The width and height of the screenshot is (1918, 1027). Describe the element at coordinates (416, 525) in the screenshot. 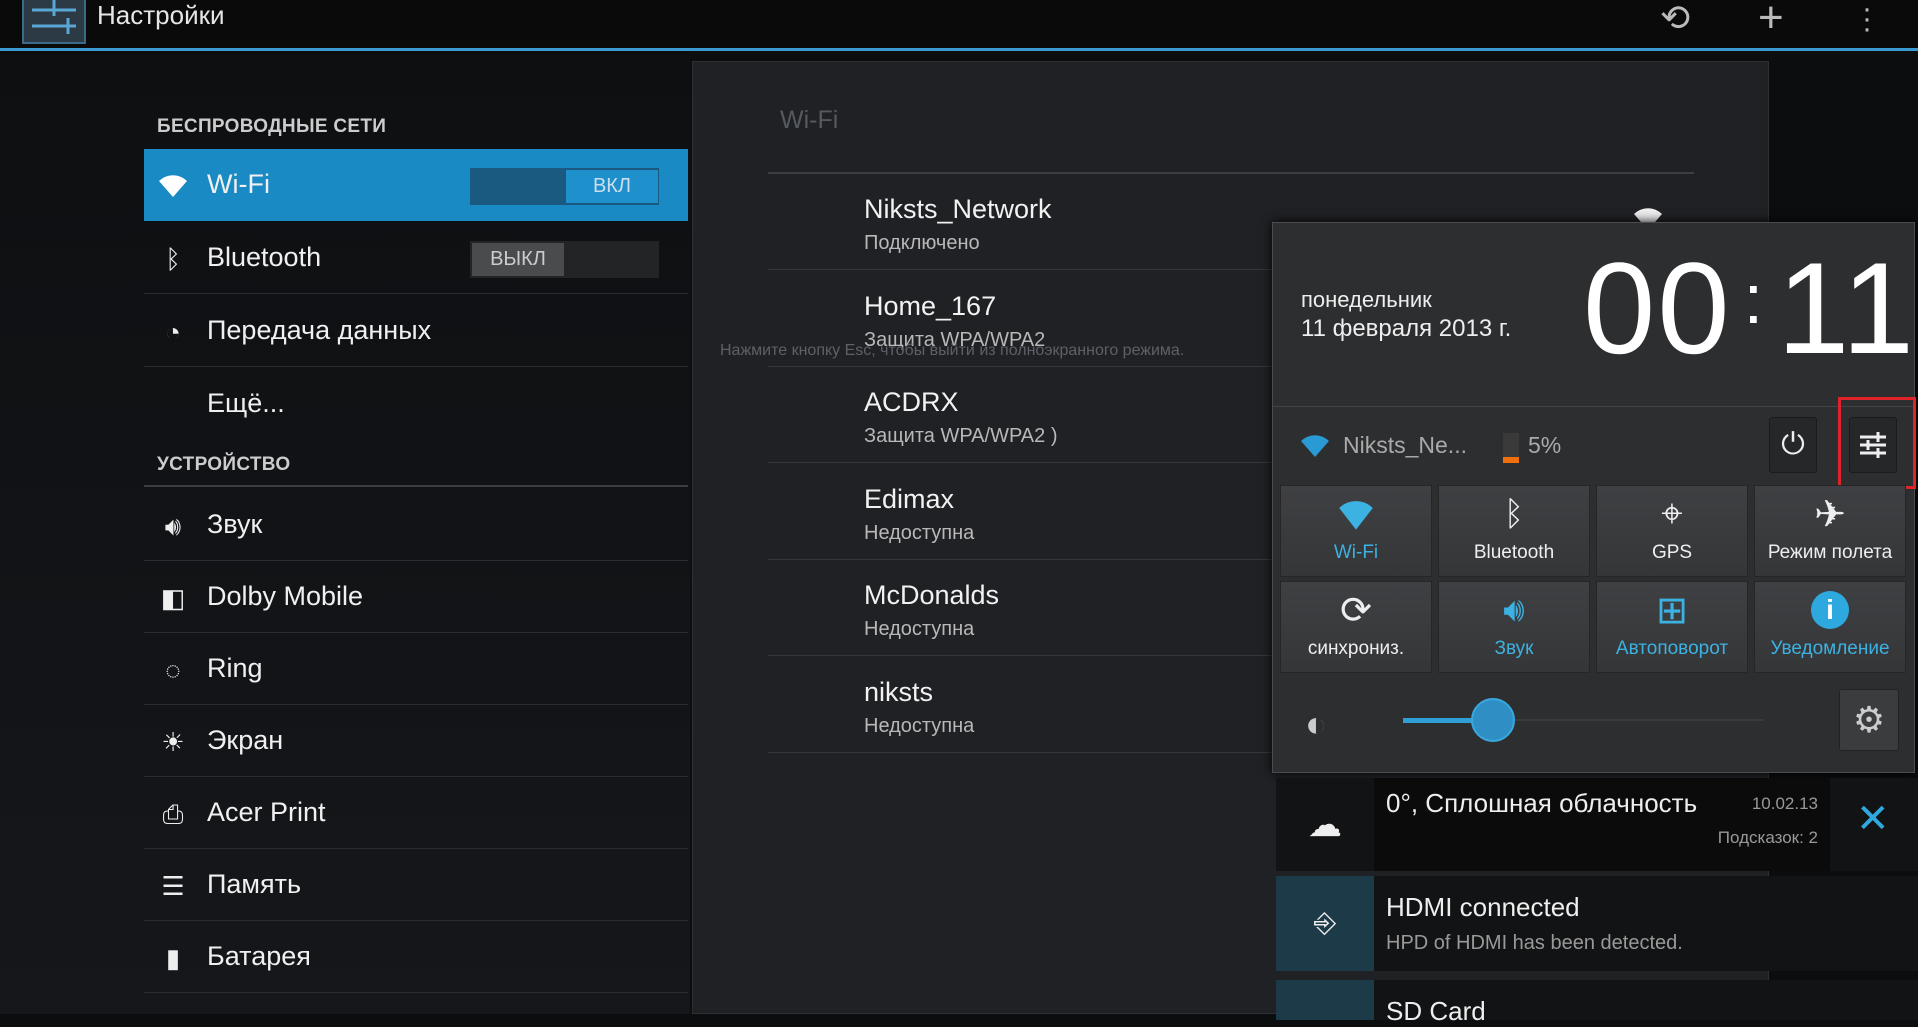

I see `sidebar-item-sound: 🔊︎ Звук` at that location.